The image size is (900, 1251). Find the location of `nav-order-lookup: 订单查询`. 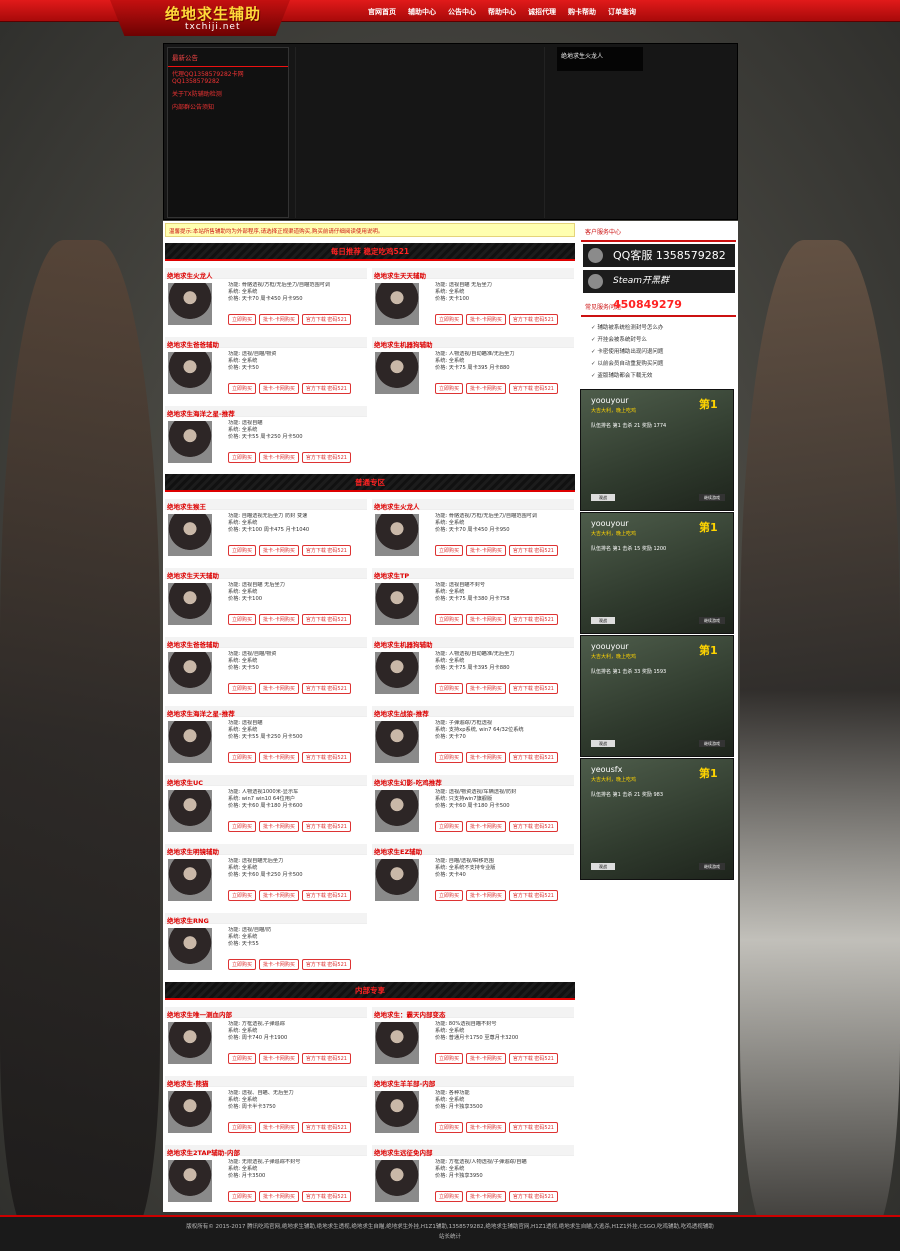

nav-order-lookup: 订单查询 is located at coordinates (622, 12).